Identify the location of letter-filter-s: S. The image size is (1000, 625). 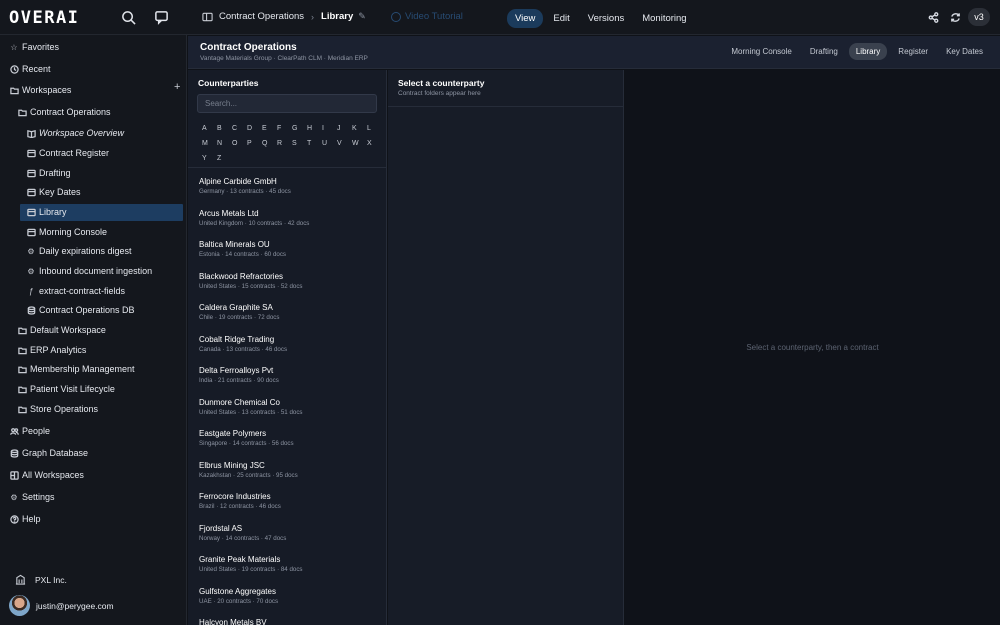
(295, 143).